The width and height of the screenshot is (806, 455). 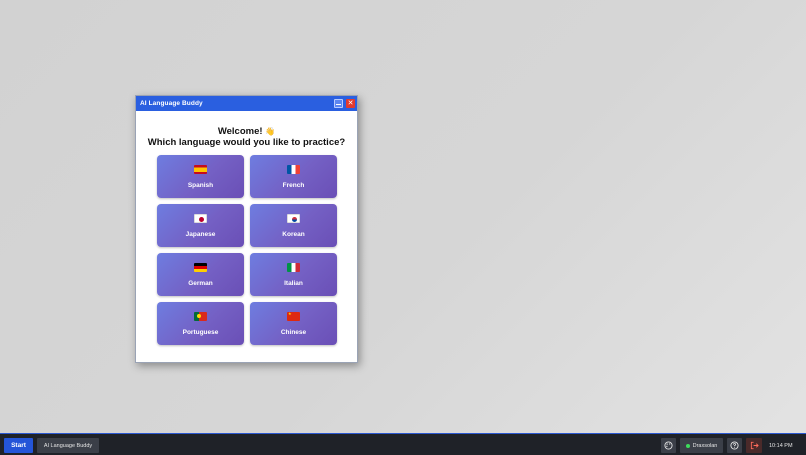 I want to click on window-controls: ✕, so click(x=344, y=103).